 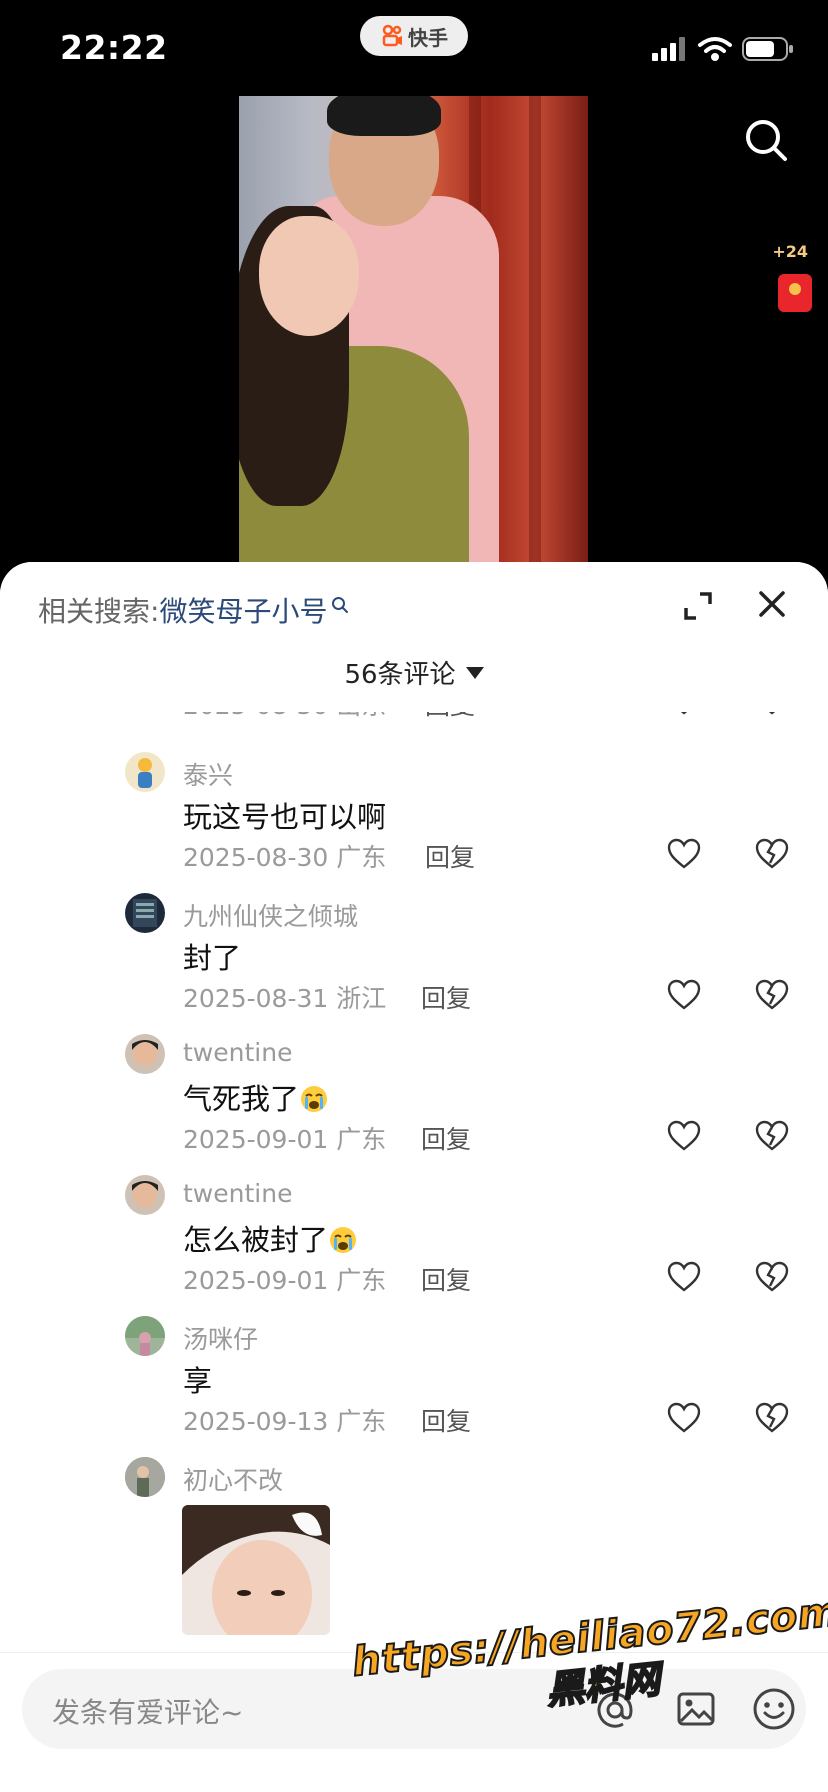 I want to click on battery-icon, so click(x=767, y=49).